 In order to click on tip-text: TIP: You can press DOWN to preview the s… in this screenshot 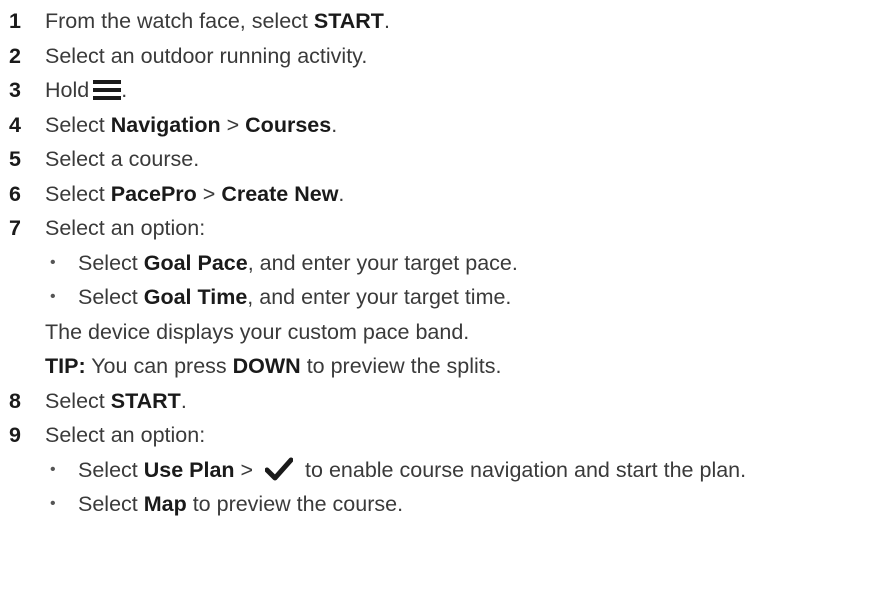, I will do `click(273, 366)`.